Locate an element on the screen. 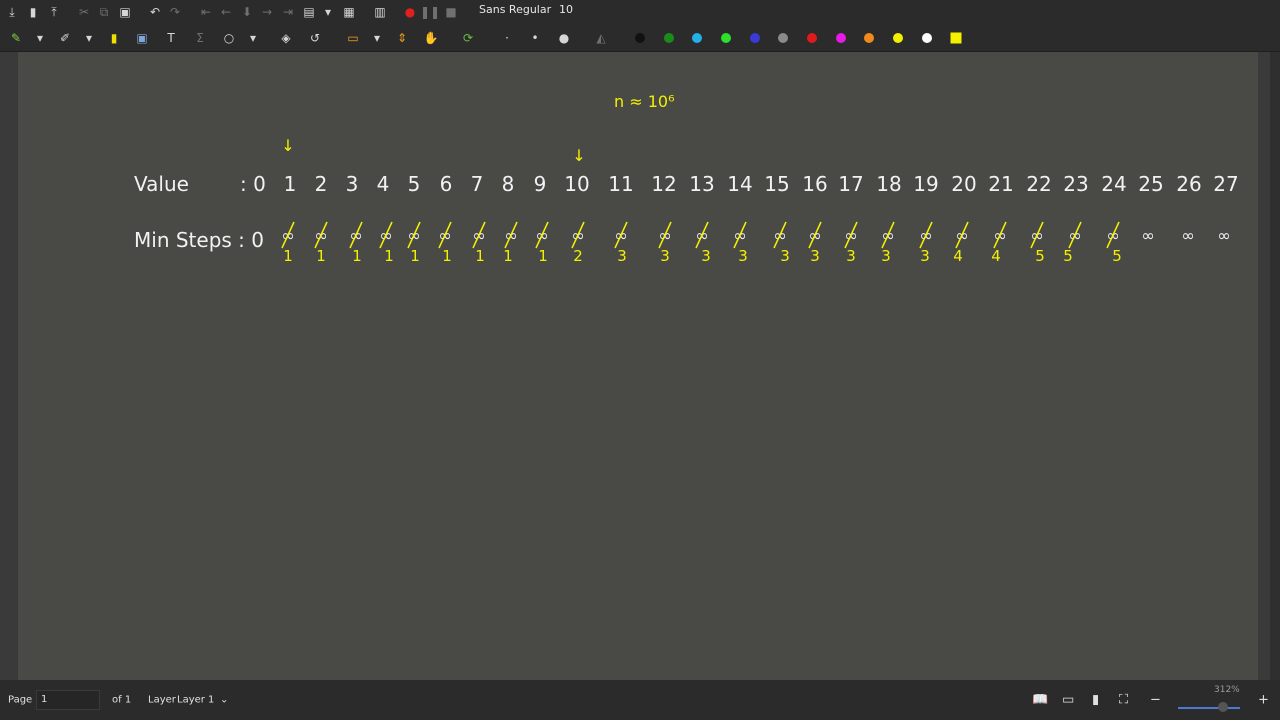 The width and height of the screenshot is (1280, 720). new-page-icon: ▮ is located at coordinates (33, 12).